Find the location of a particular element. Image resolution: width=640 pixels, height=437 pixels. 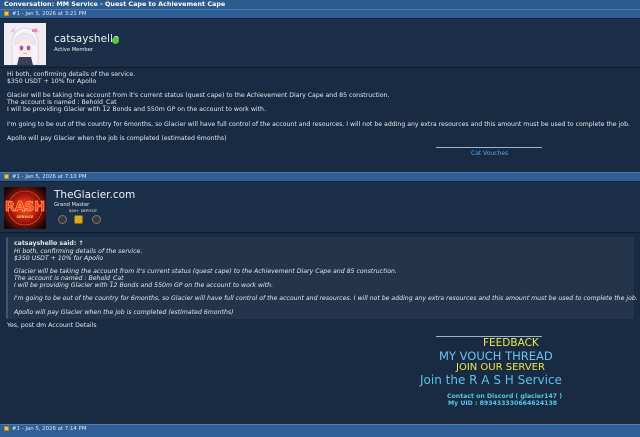

post-header: #1 - Jan 5, 2026 at 3:21 PM is located at coordinates (320, 13).